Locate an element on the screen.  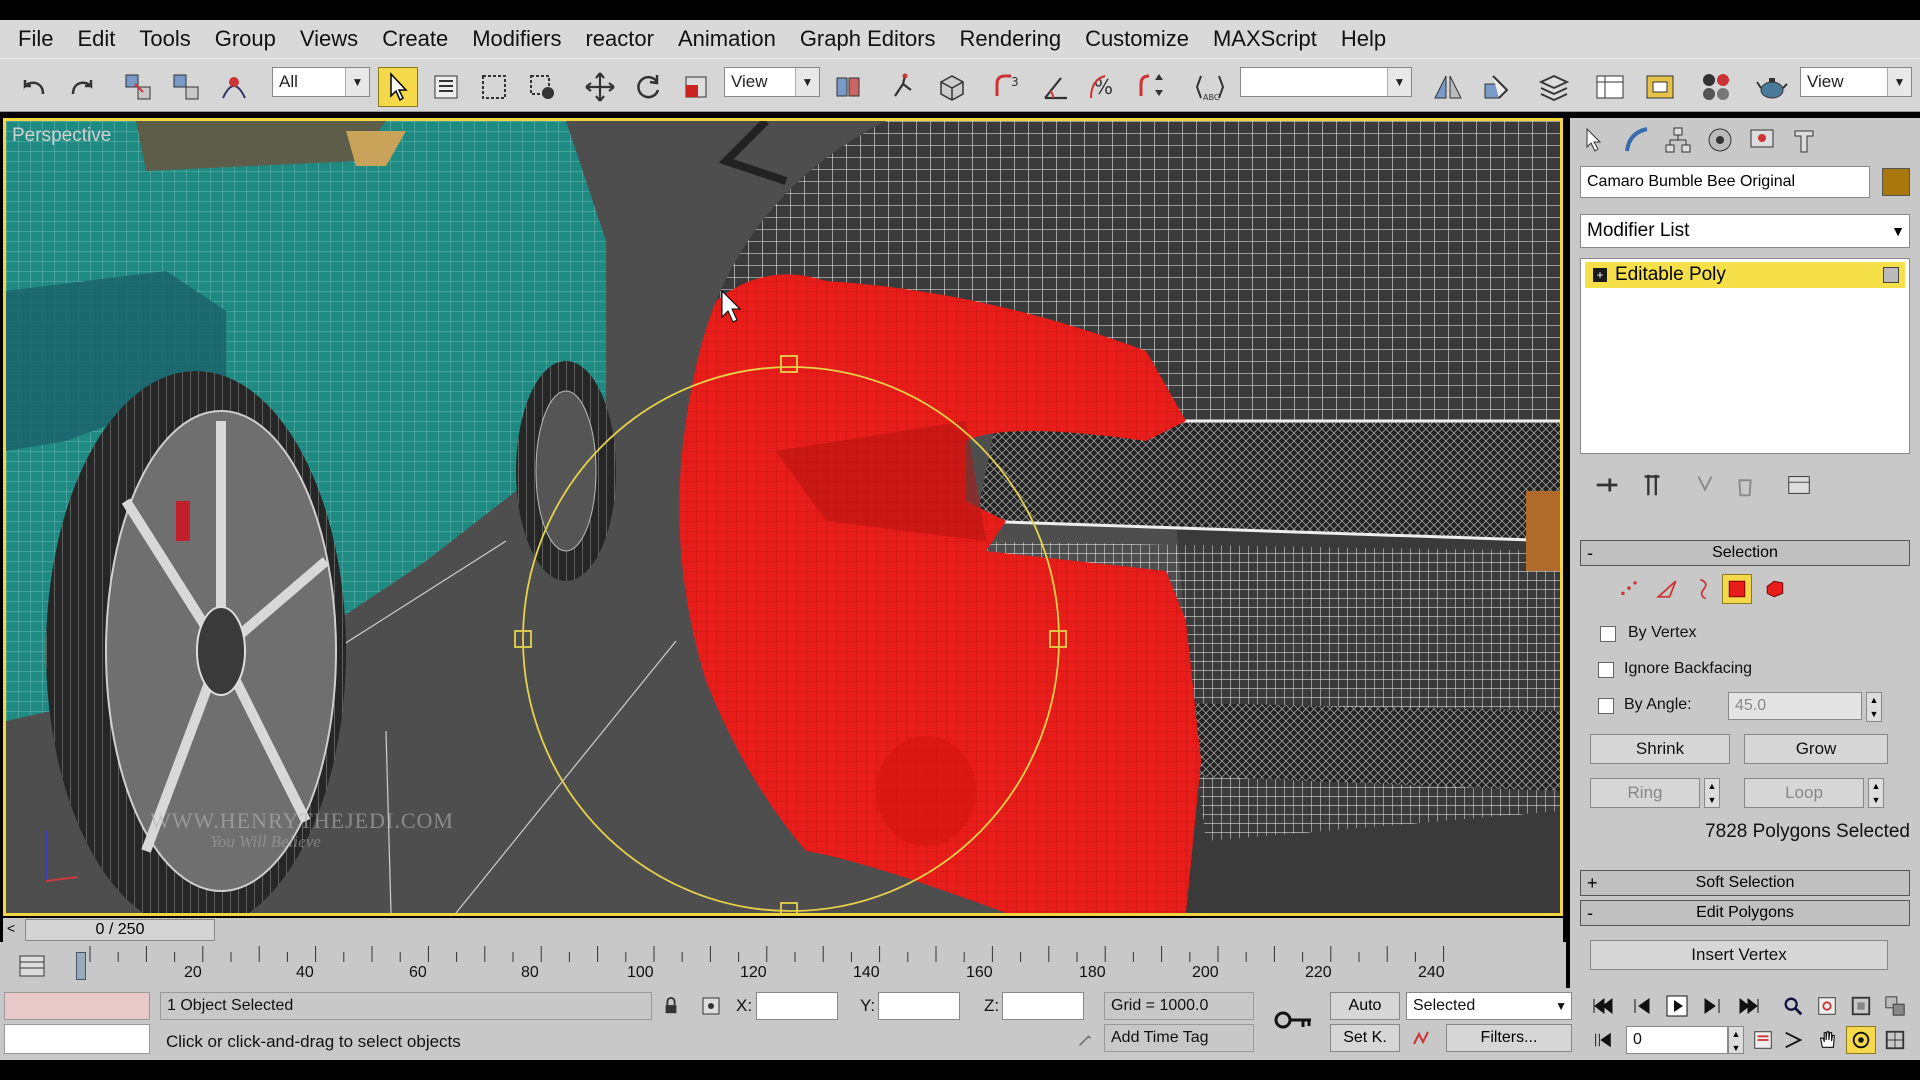
edge-mode-button is located at coordinates (1667, 589).